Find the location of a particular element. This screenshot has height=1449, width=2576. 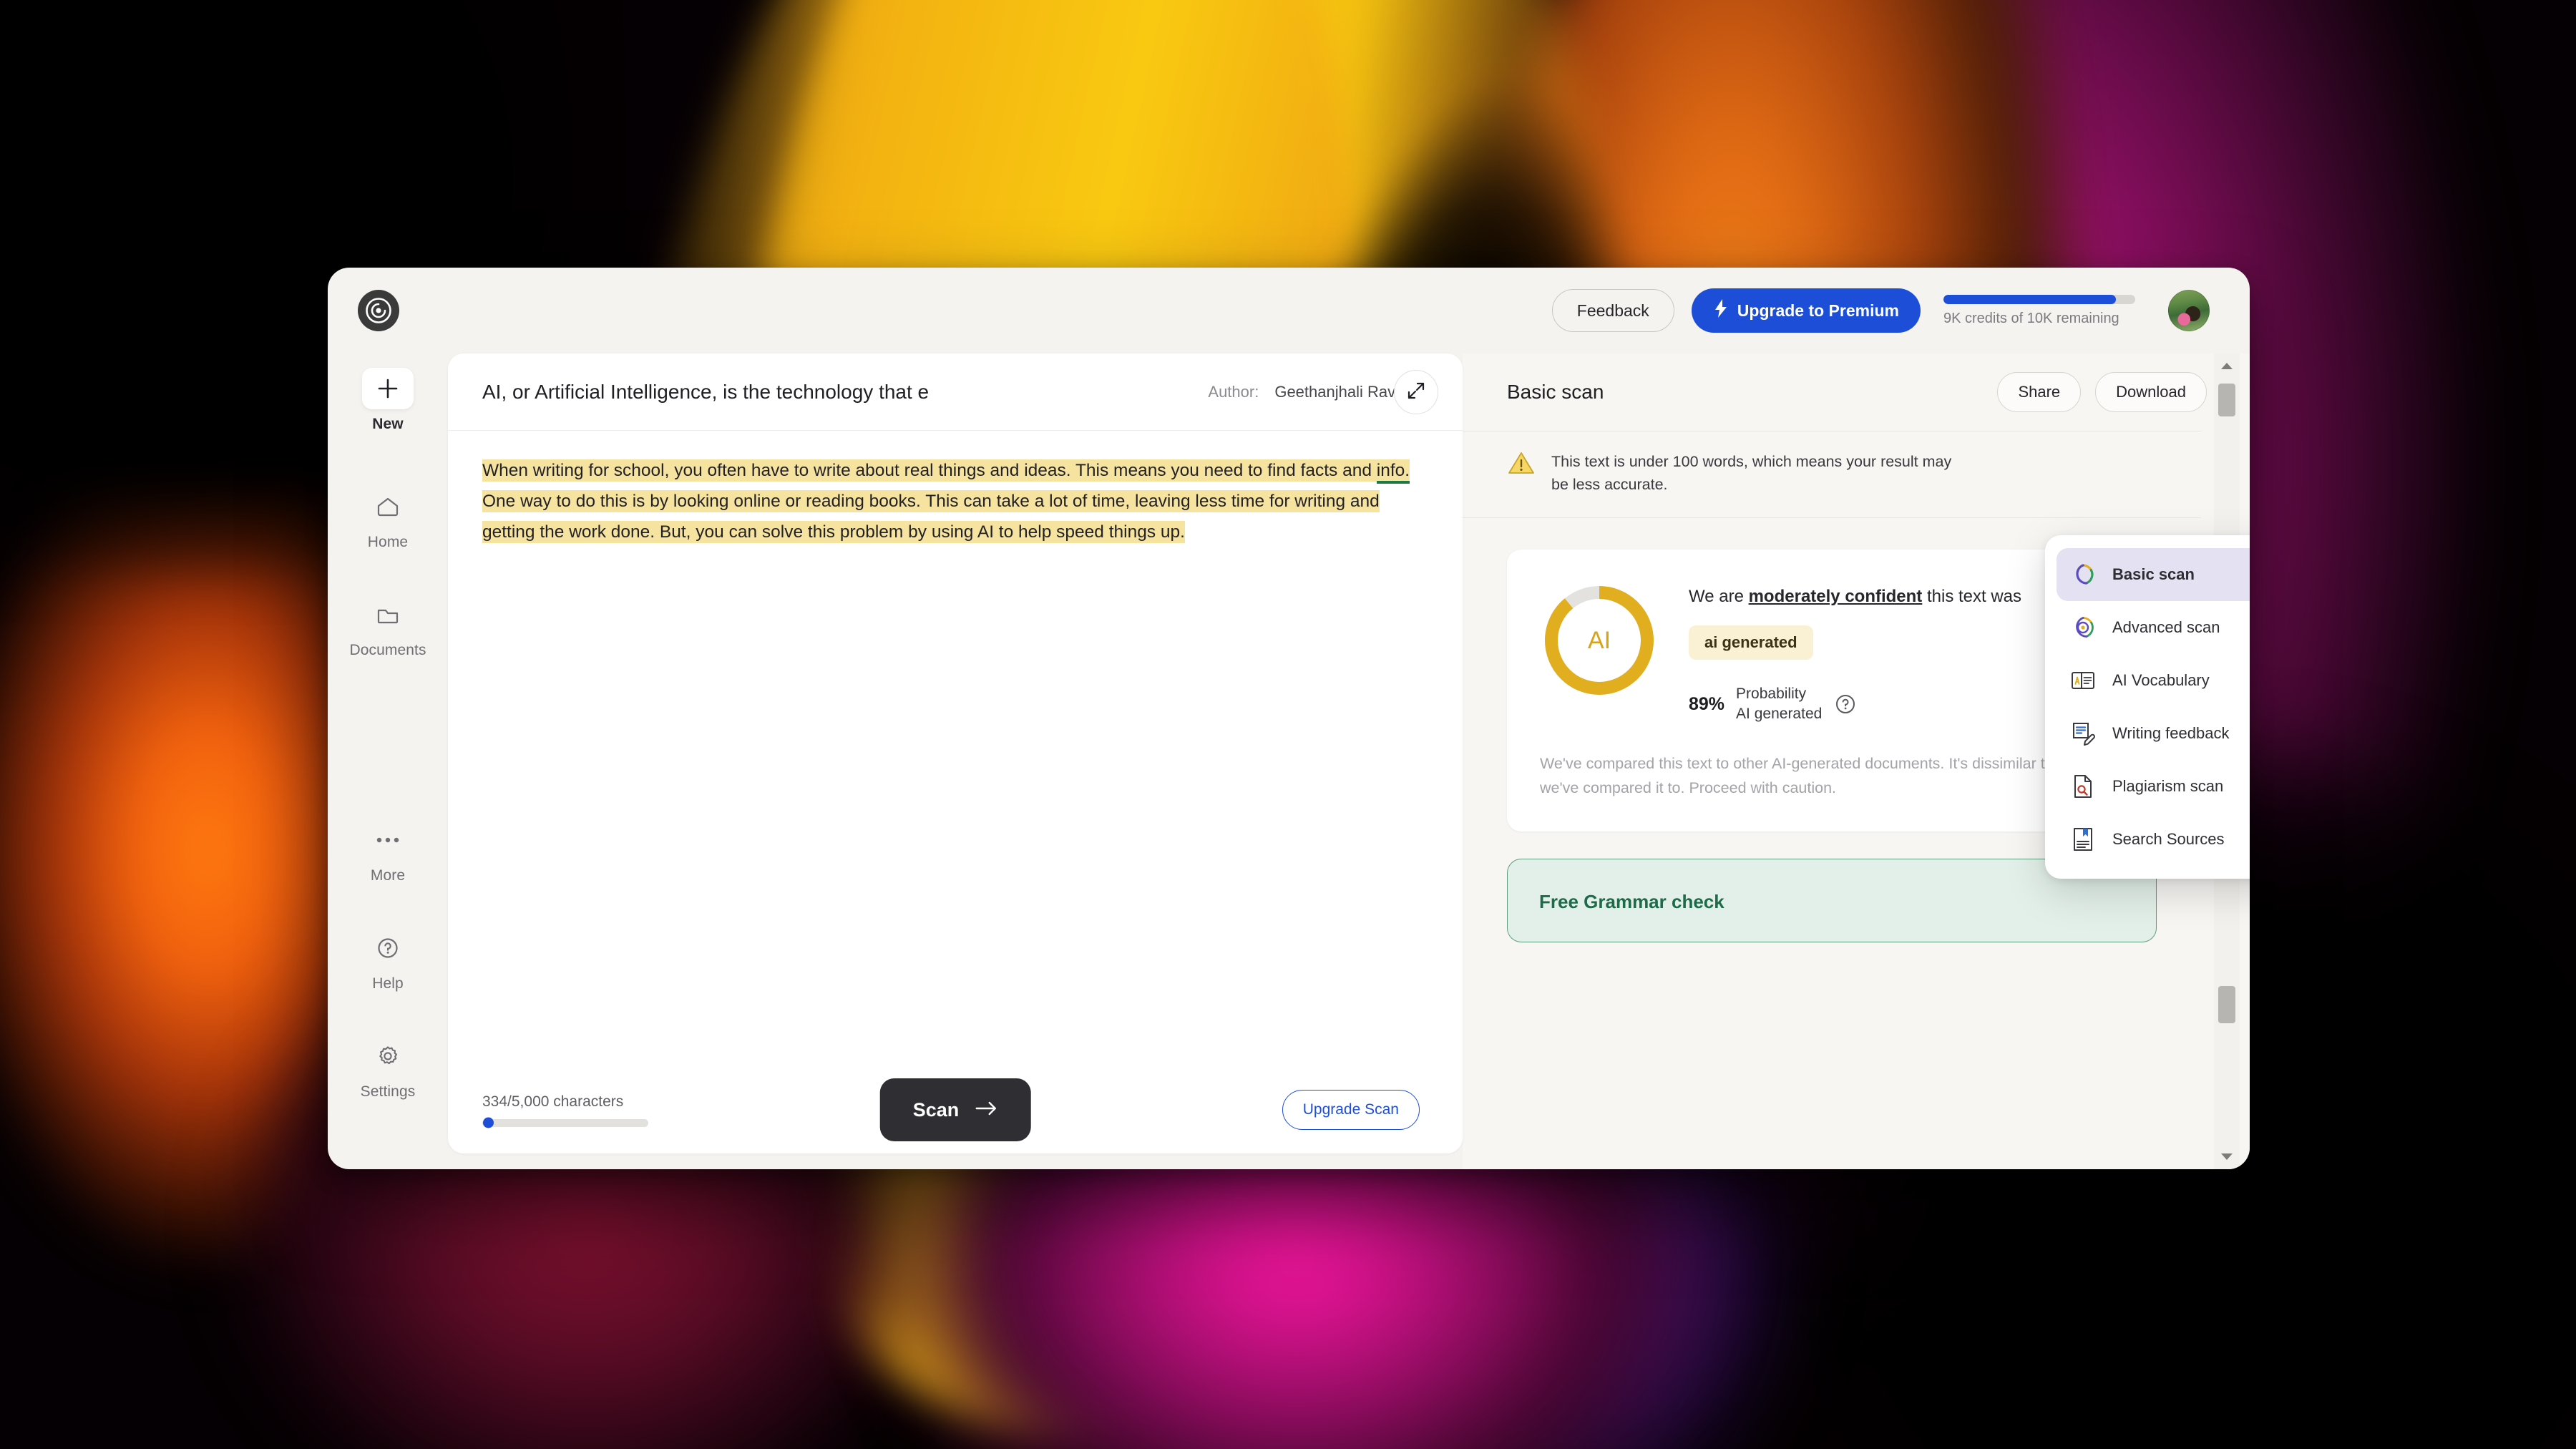

character-count-thumb is located at coordinates (488, 1122).